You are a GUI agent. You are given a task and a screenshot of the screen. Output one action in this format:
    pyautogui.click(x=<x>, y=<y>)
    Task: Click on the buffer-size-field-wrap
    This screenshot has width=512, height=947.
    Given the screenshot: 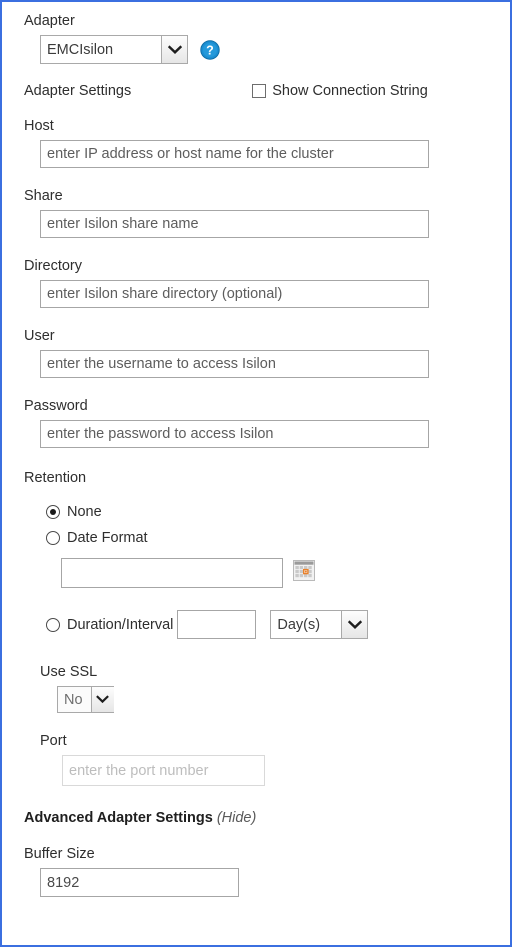 What is the action you would take?
    pyautogui.click(x=275, y=882)
    